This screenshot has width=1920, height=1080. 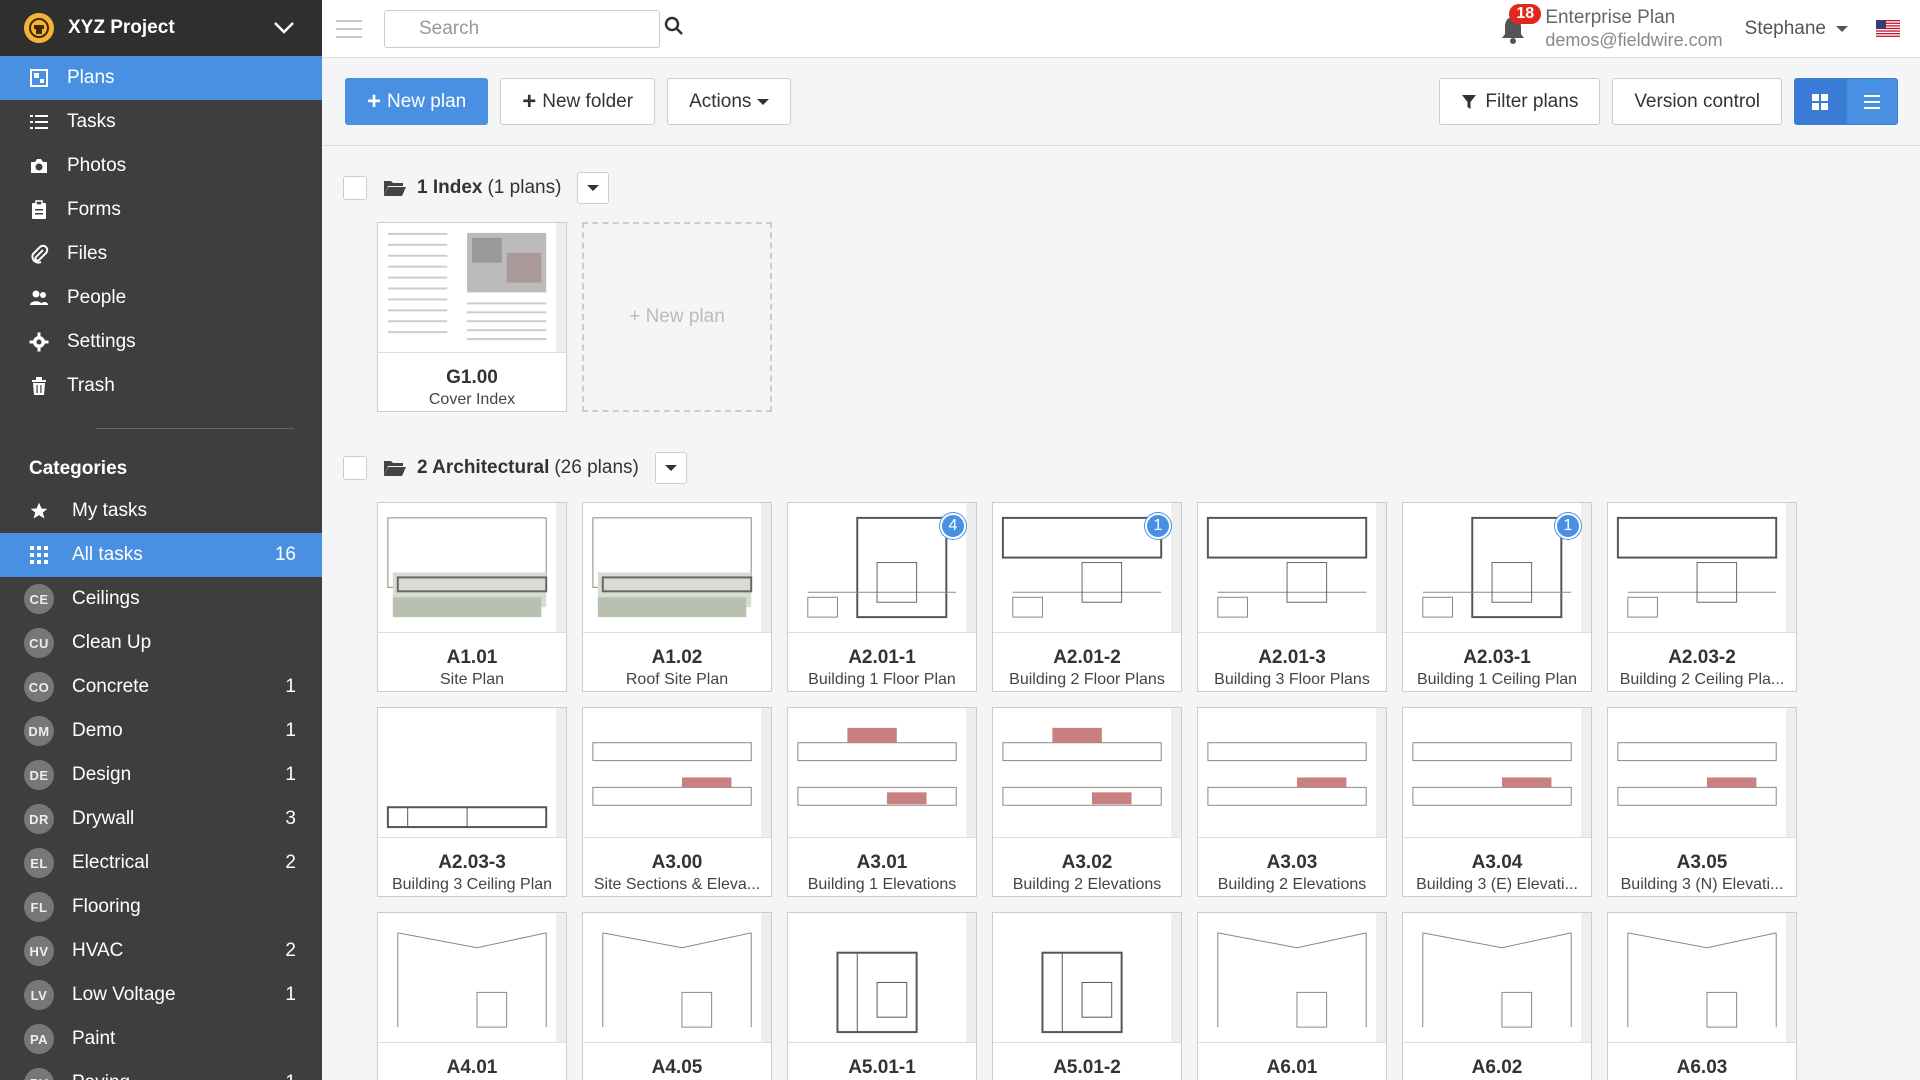 I want to click on category-ceilings: CE Ceilings, so click(x=161, y=599).